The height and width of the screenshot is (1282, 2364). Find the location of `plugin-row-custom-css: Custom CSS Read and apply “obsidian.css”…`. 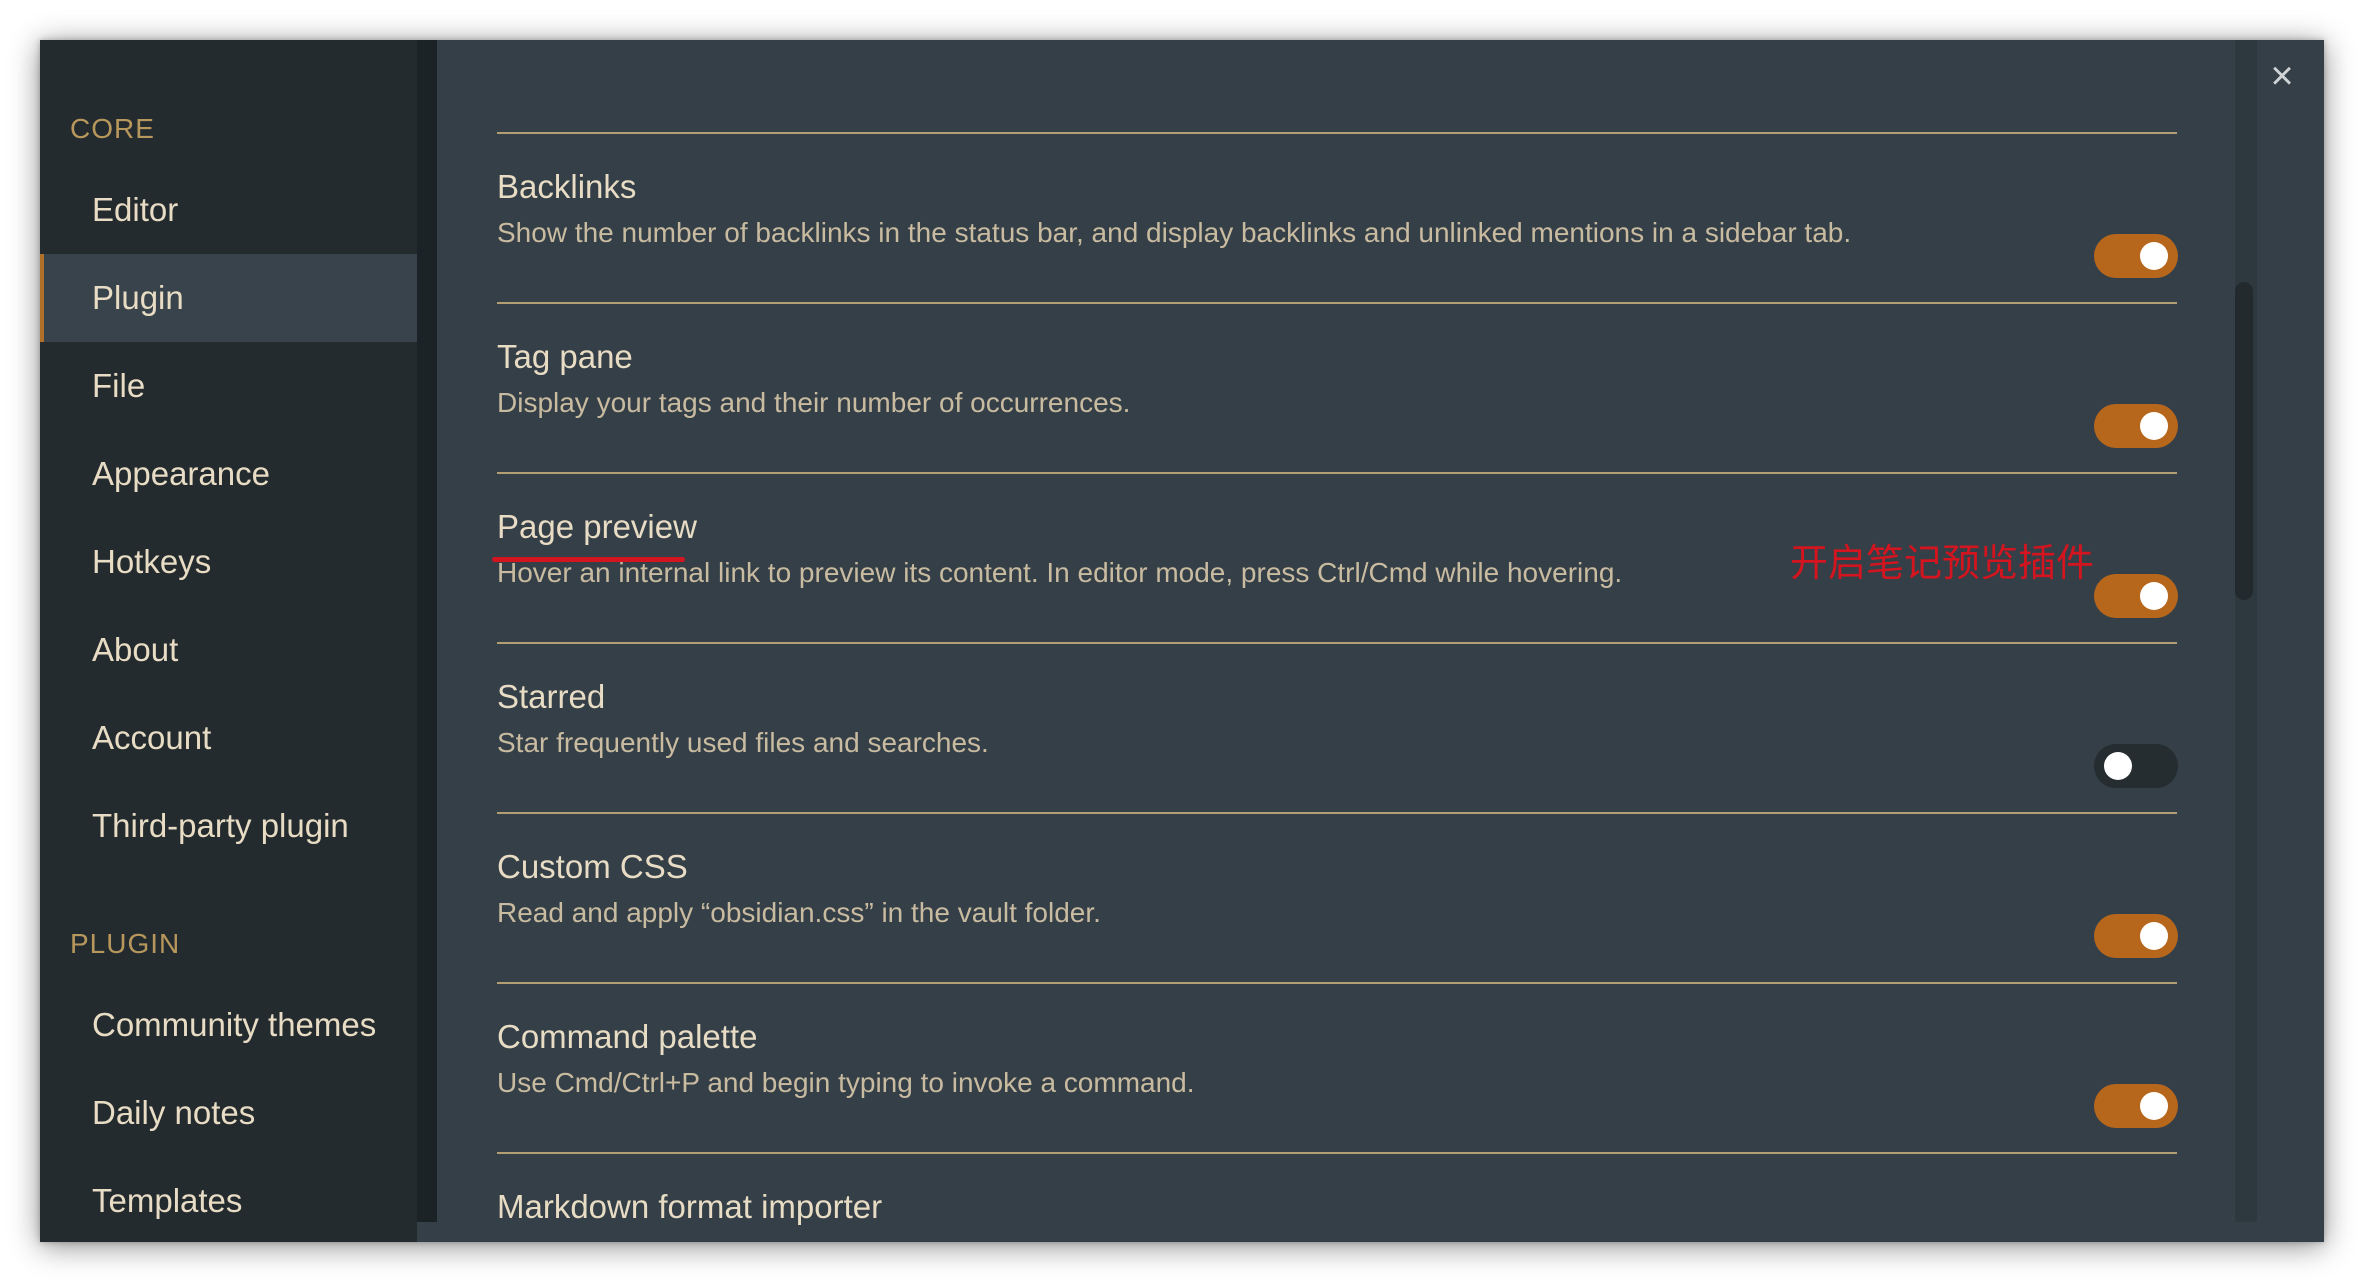

plugin-row-custom-css: Custom CSS Read and apply “obsidian.css”… is located at coordinates (1307, 898).